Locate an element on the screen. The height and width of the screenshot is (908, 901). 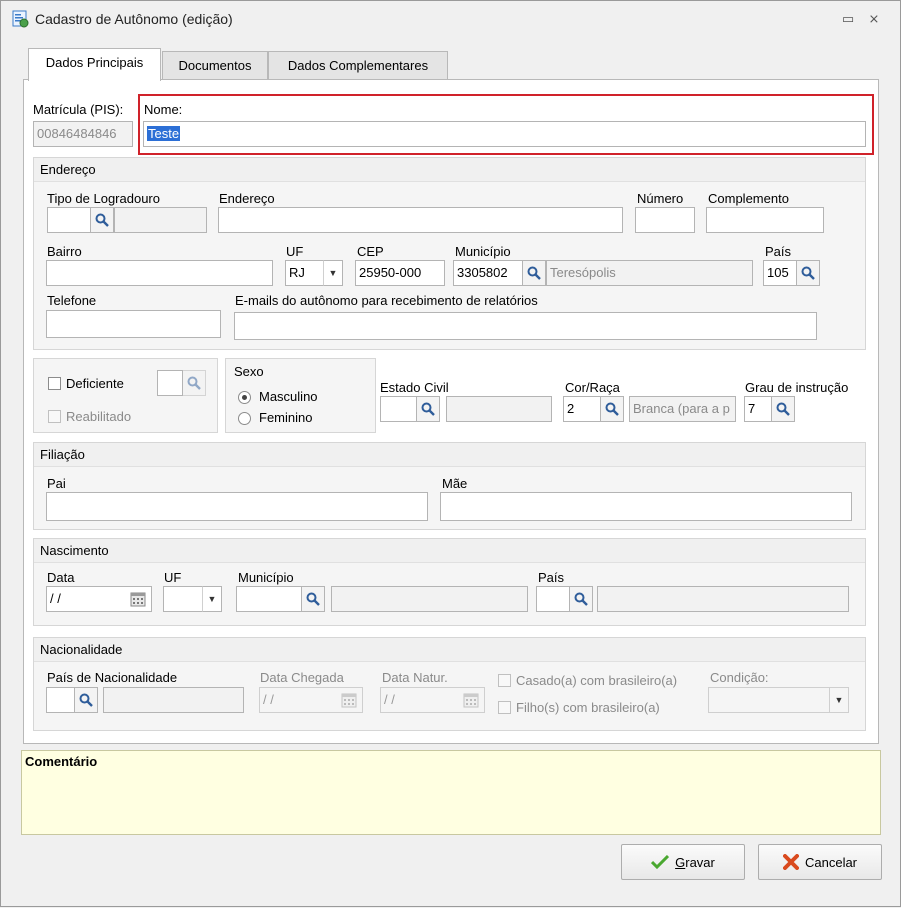
cancelar-label: Cancelar is located at coordinates (831, 862).